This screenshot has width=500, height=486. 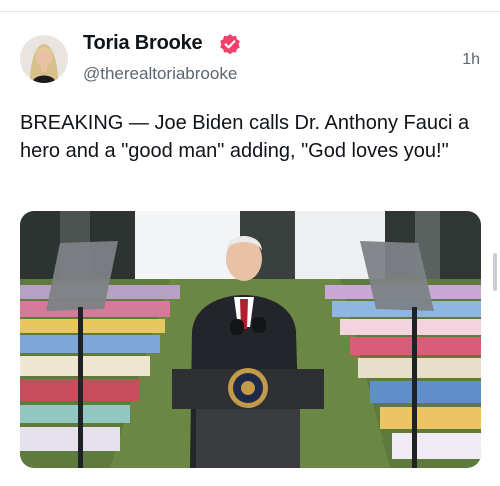 I want to click on author-handle: @therealtoriabrooke, so click(x=160, y=74).